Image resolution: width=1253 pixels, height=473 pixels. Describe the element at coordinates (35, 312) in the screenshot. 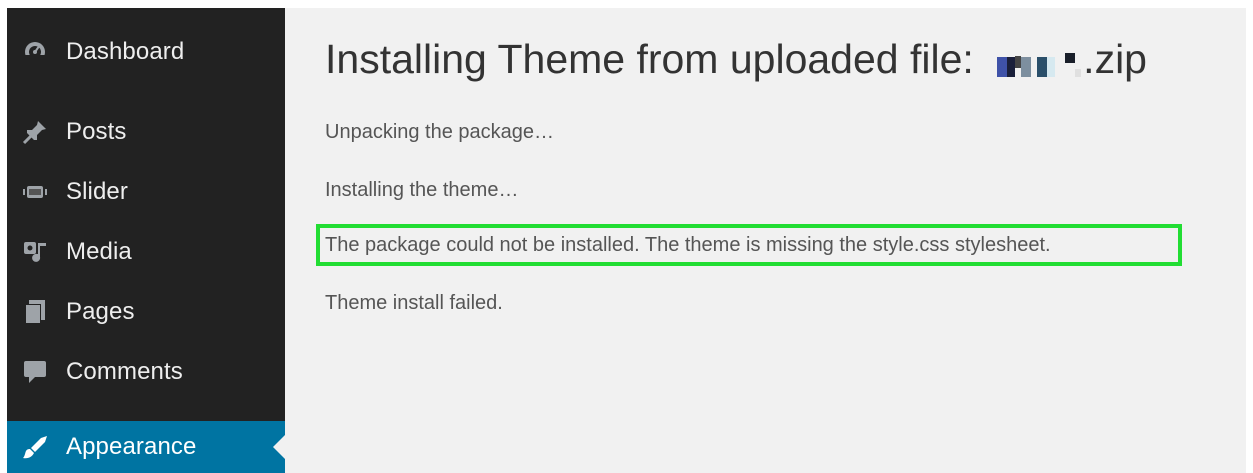

I see `pages-icon` at that location.